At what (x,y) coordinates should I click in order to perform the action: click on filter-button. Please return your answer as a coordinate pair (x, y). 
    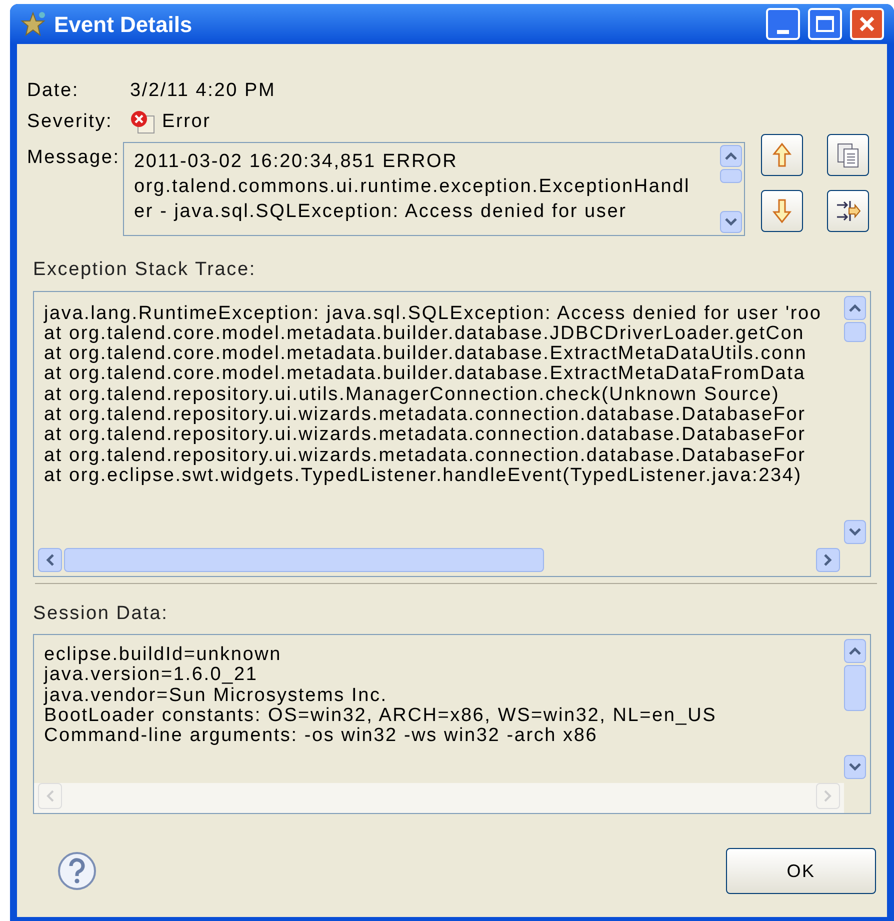
    Looking at the image, I should click on (848, 211).